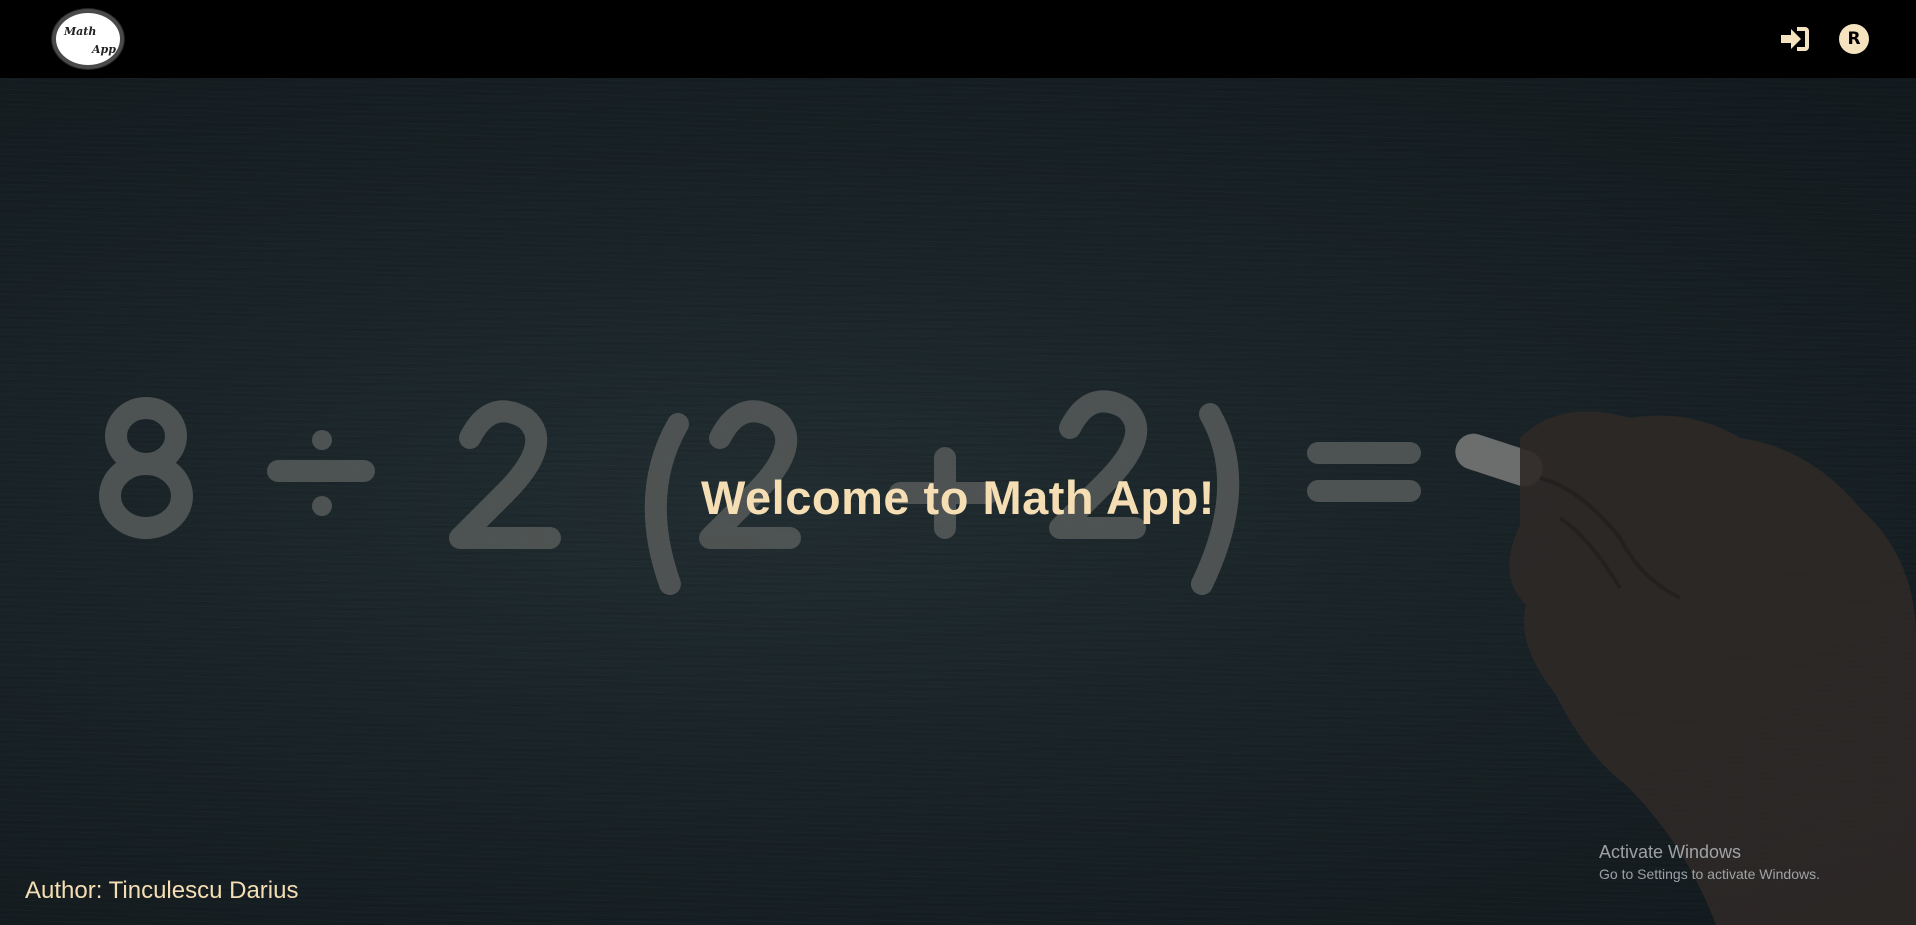 Image resolution: width=1916 pixels, height=925 pixels. What do you see at coordinates (162, 890) in the screenshot?
I see `author-credit: Author: Tinculescu Darius` at bounding box center [162, 890].